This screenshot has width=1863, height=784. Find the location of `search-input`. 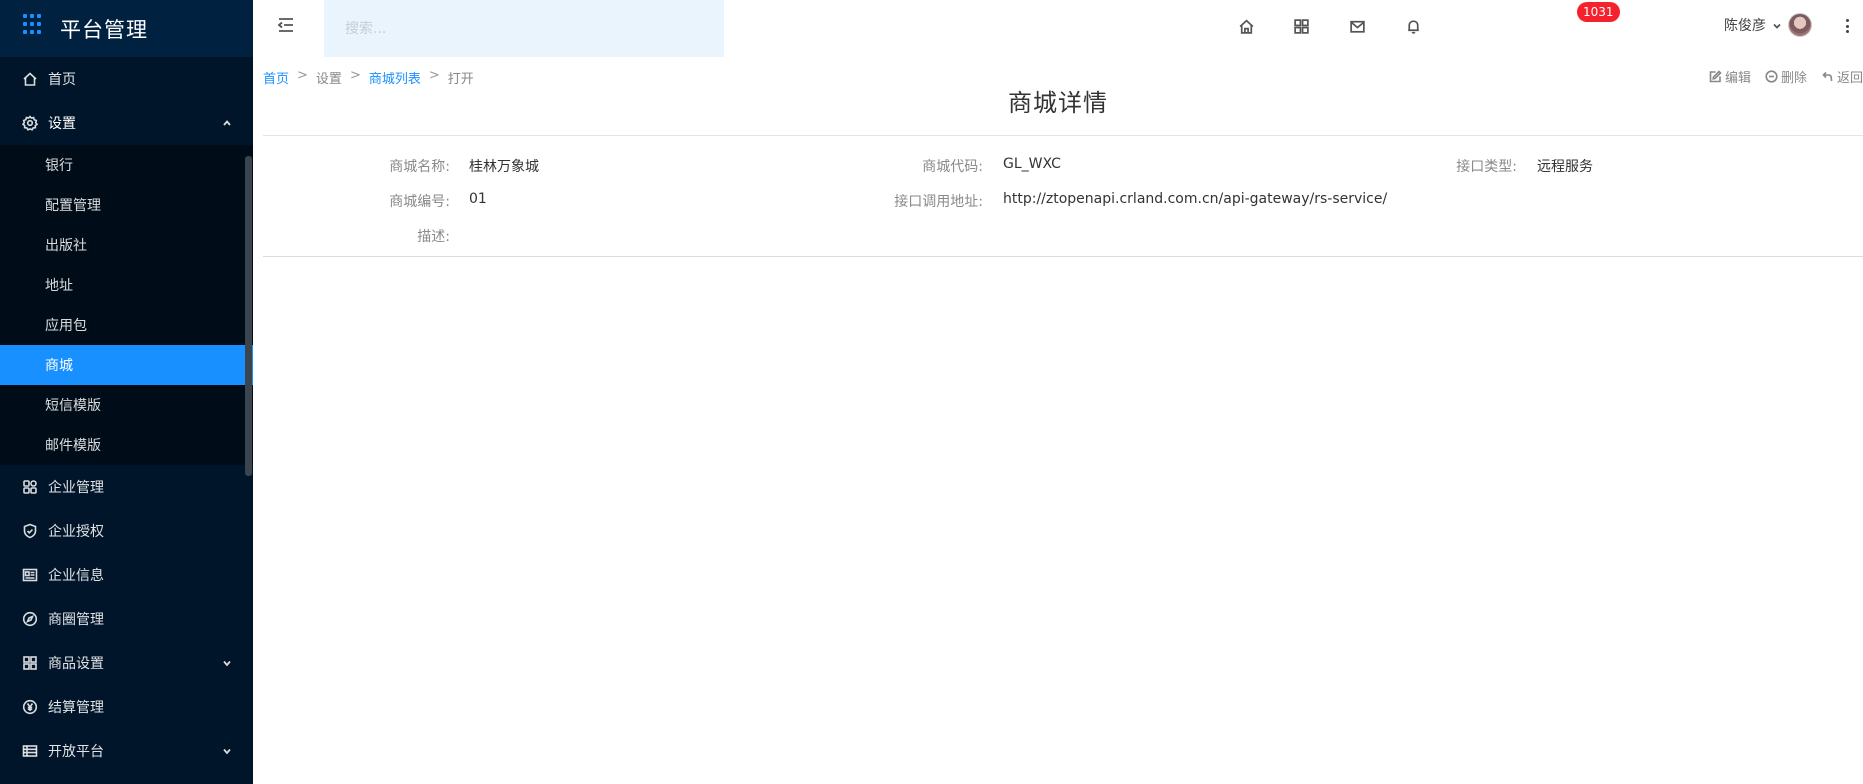

search-input is located at coordinates (524, 28).